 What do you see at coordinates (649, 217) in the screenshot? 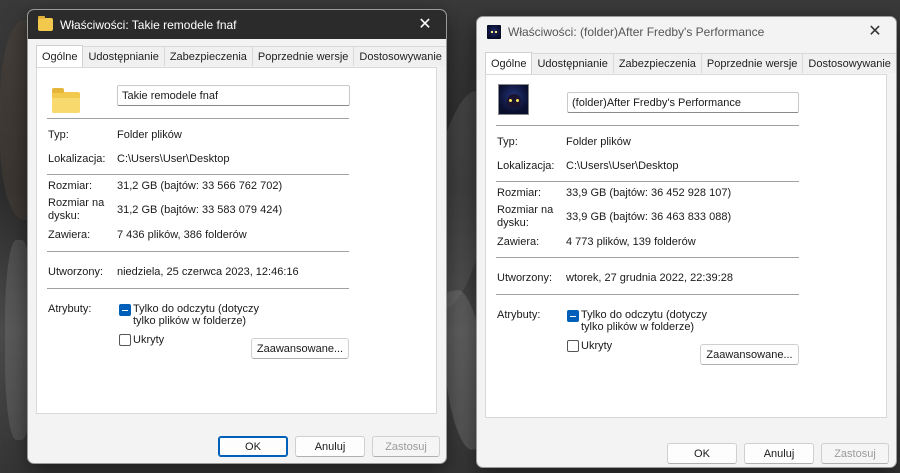
I see `size-on-disk-value: 33,9 GB (bajtów: 36 463 833 088)` at bounding box center [649, 217].